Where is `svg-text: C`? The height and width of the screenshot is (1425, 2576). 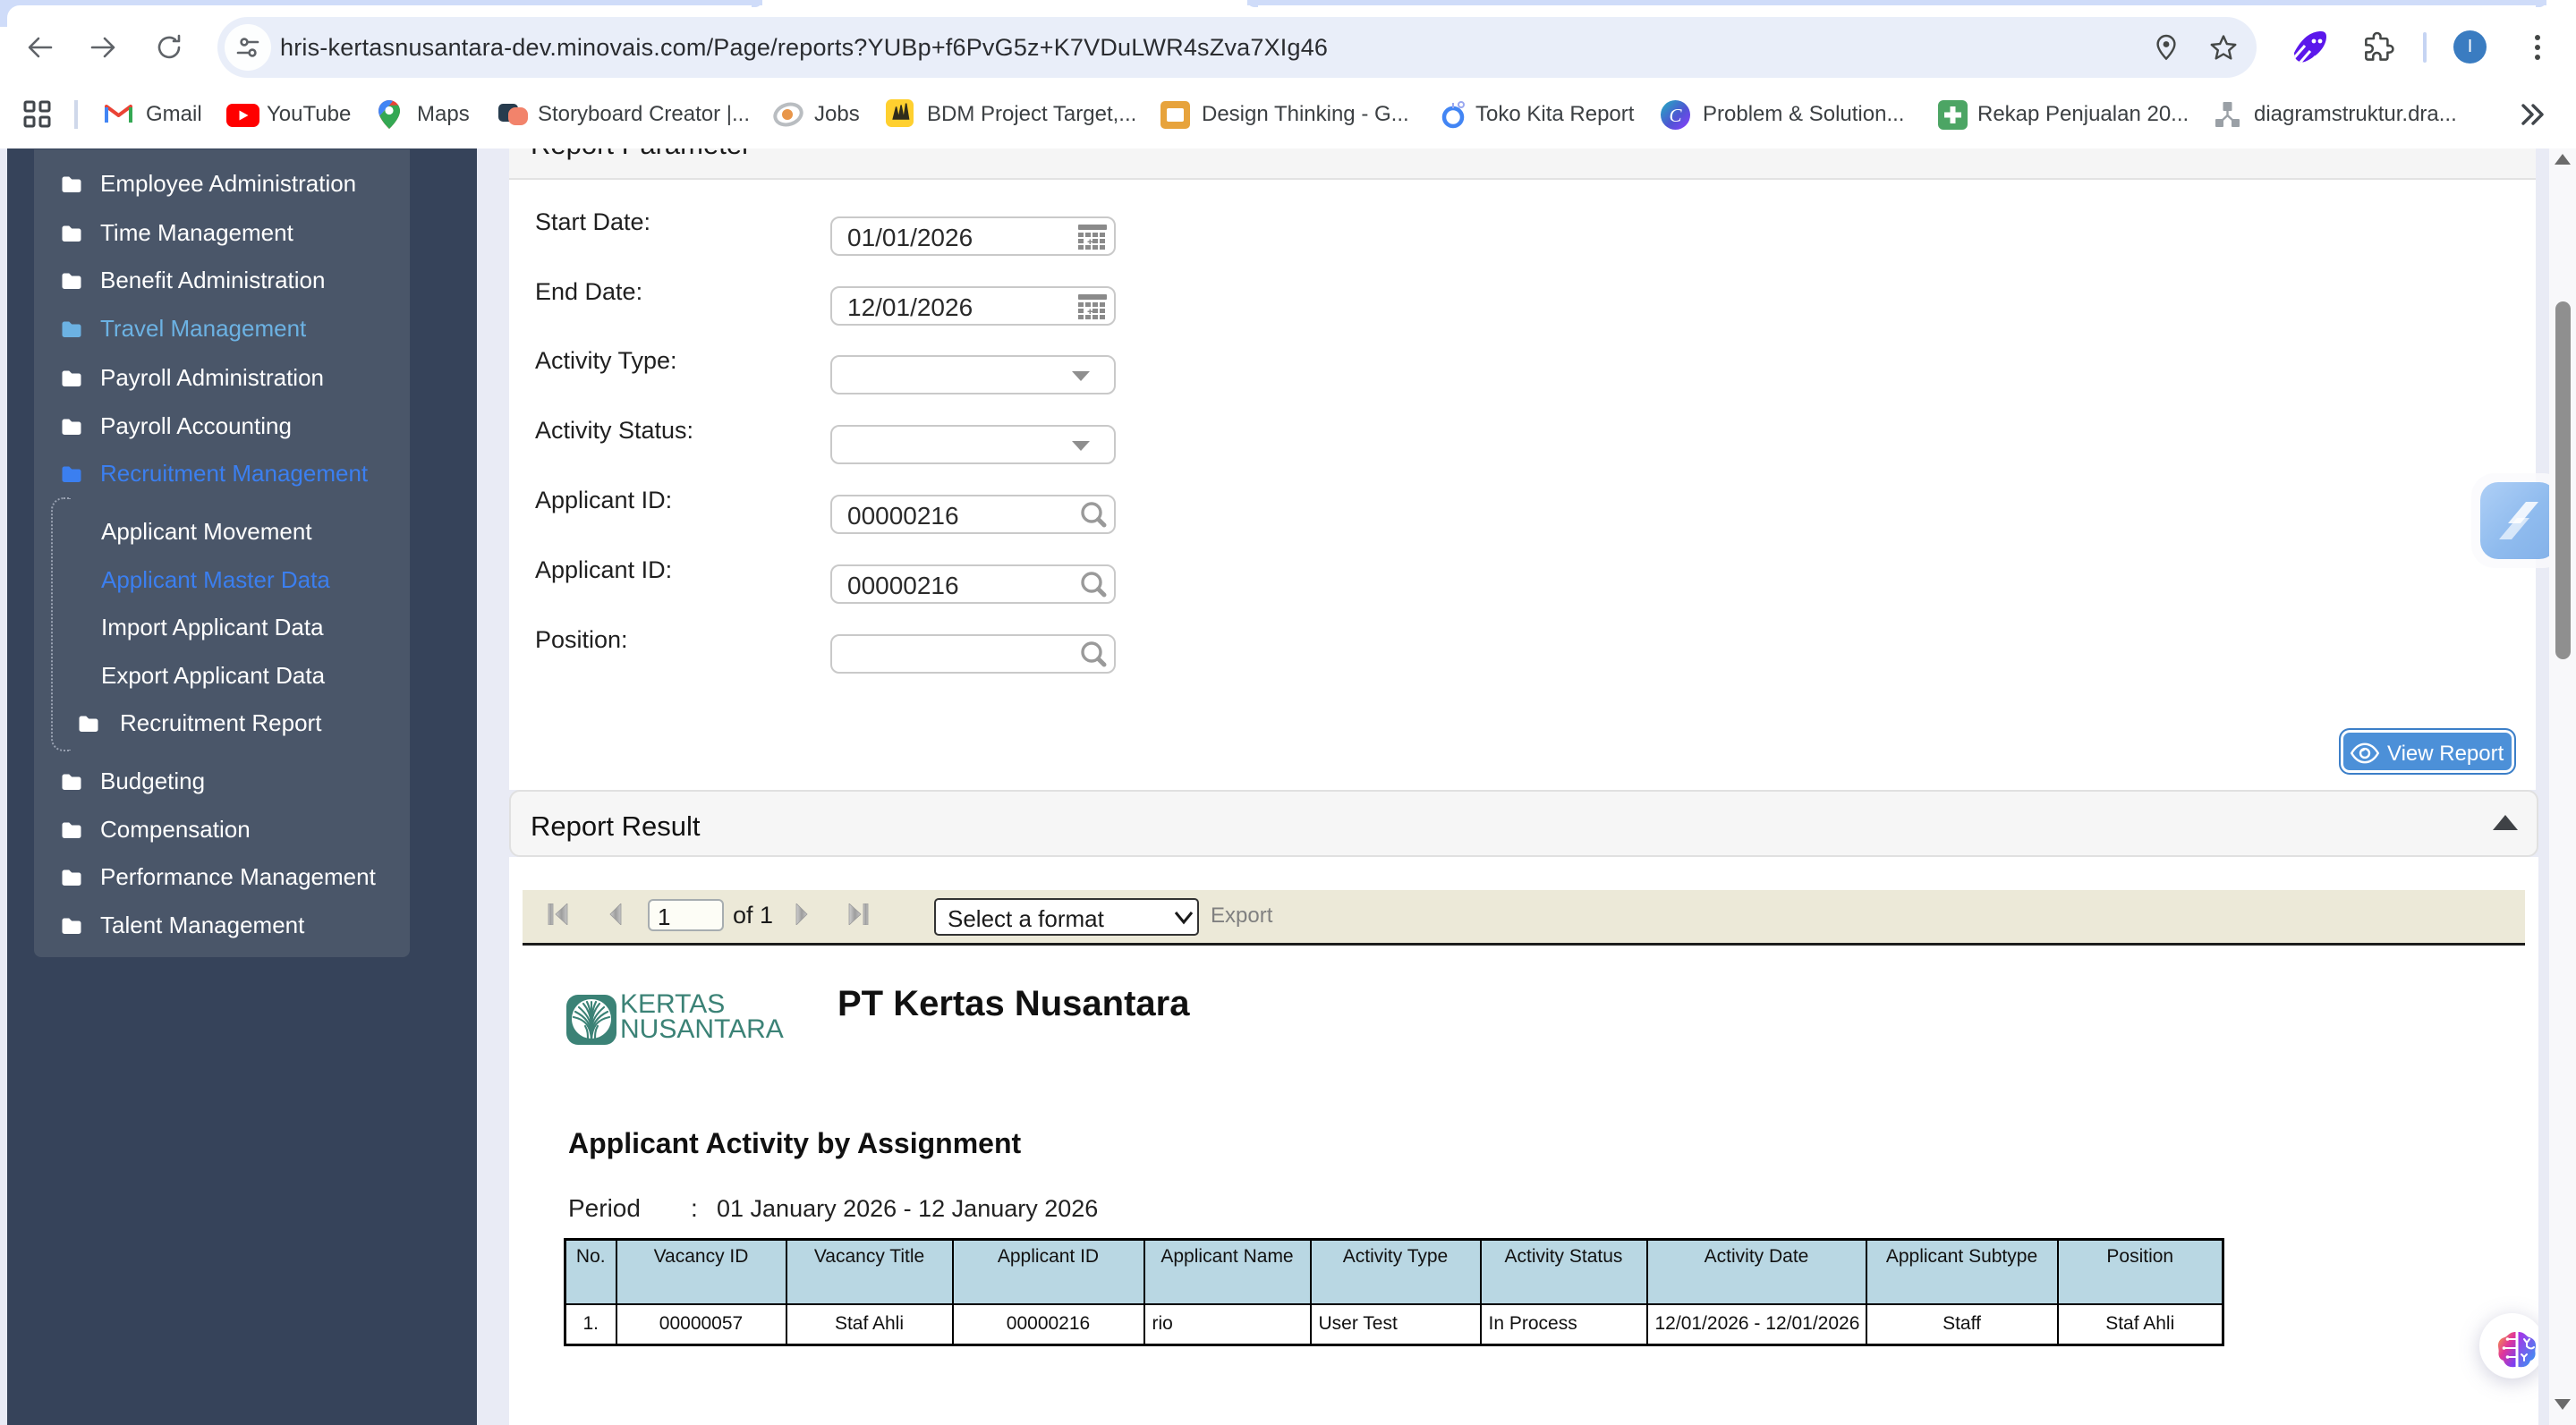
svg-text: C is located at coordinates (1675, 115).